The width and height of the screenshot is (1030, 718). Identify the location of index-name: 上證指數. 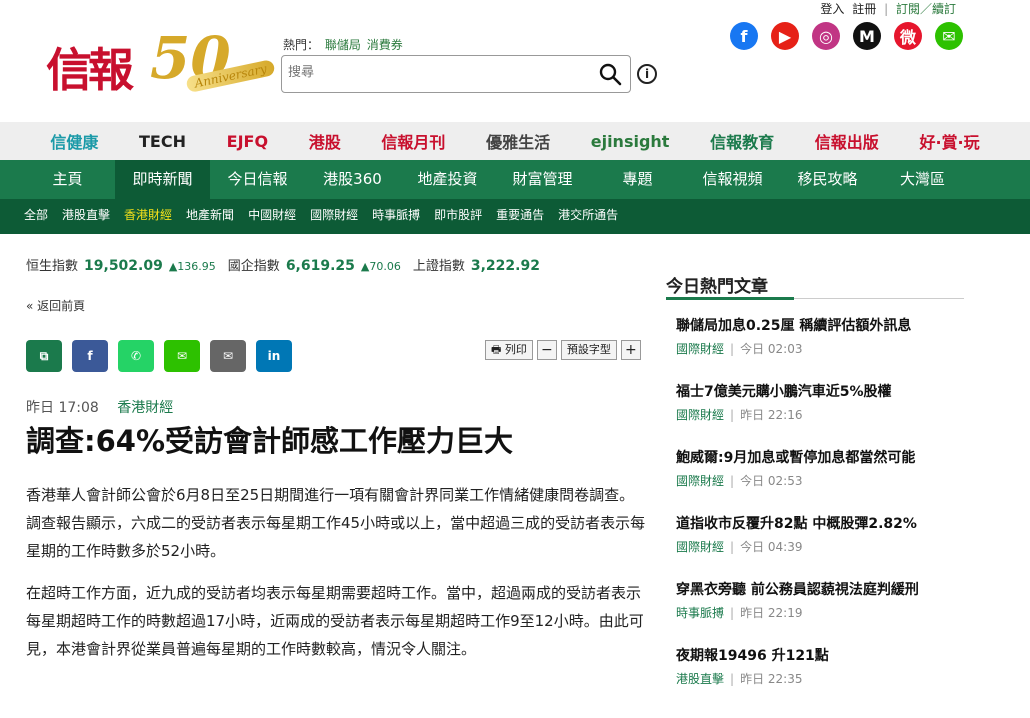
(439, 266).